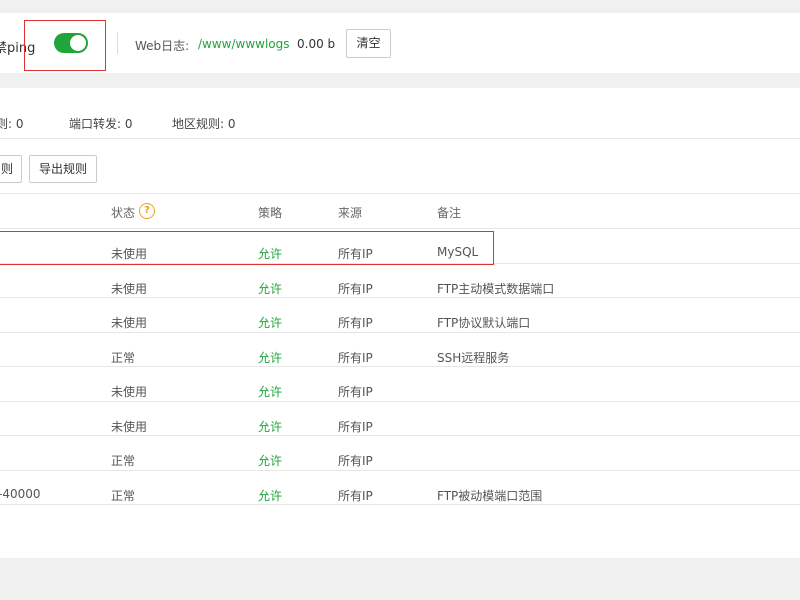 The image size is (800, 600). I want to click on remark-cell: SSH远程服务, so click(473, 358).